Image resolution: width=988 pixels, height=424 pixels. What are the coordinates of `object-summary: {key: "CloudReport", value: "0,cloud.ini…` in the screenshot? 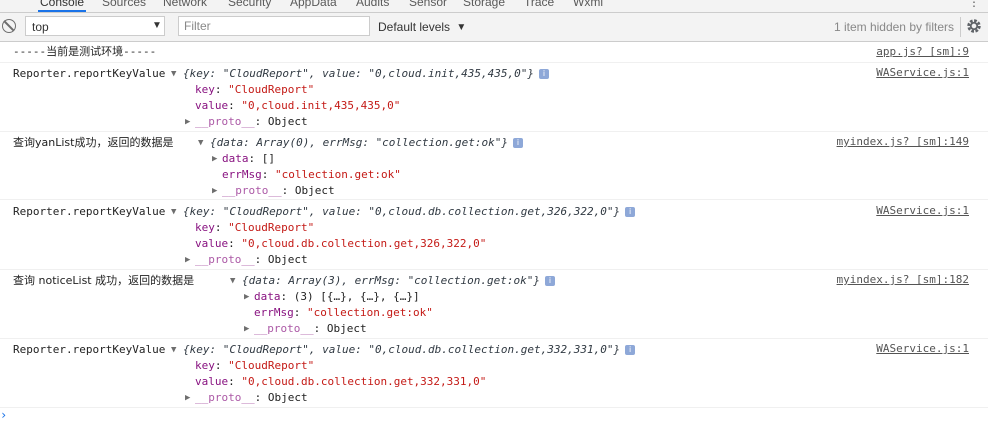 It's located at (366, 74).